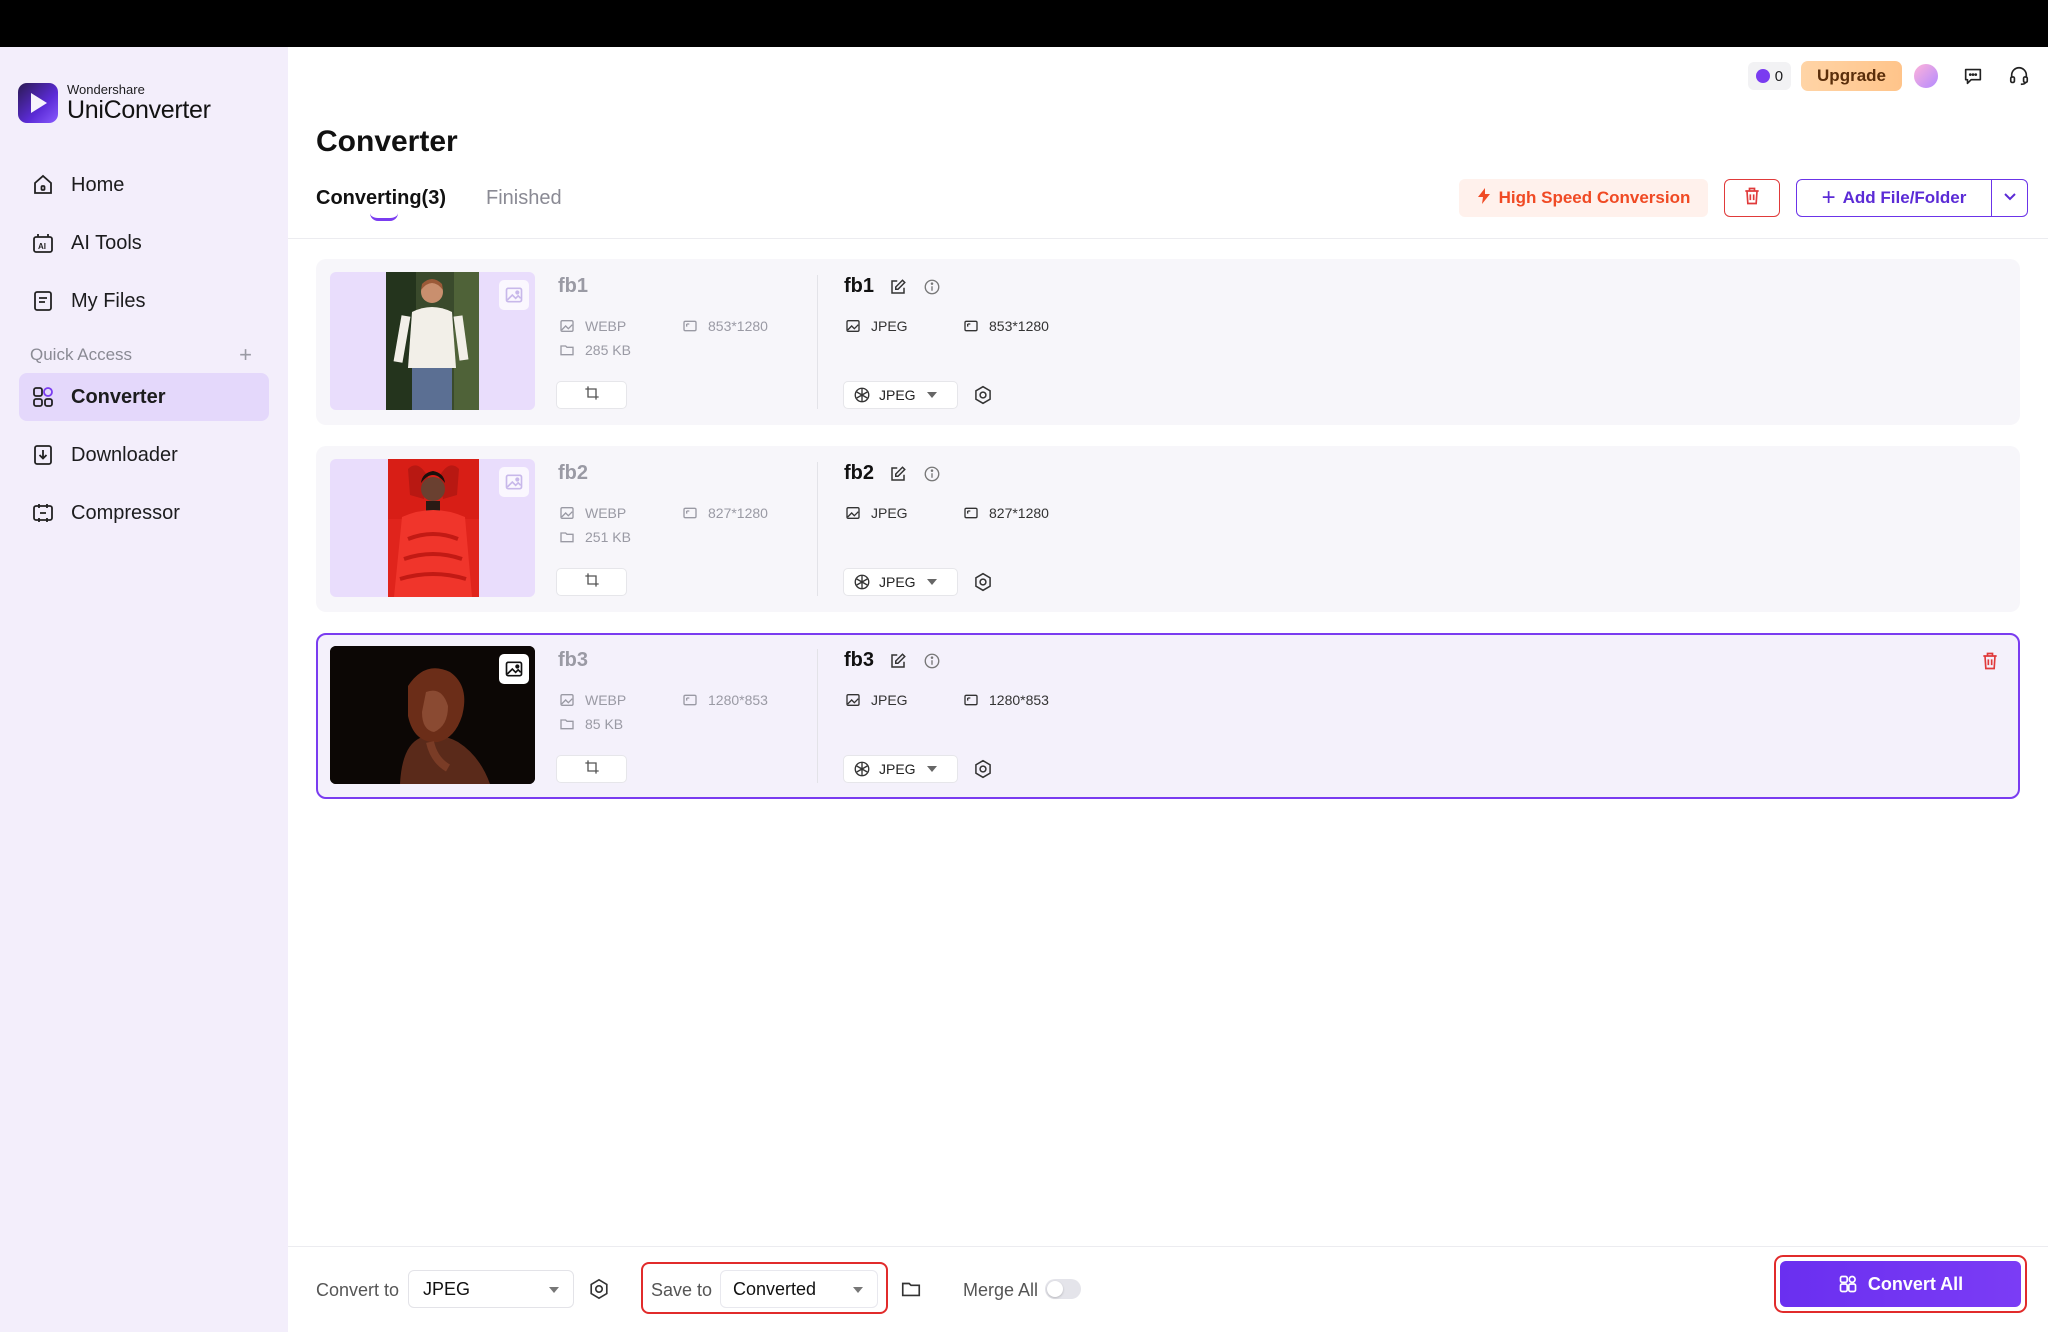 This screenshot has height=1332, width=2048. What do you see at coordinates (1851, 76) in the screenshot?
I see `upgrade-button: Upgrade` at bounding box center [1851, 76].